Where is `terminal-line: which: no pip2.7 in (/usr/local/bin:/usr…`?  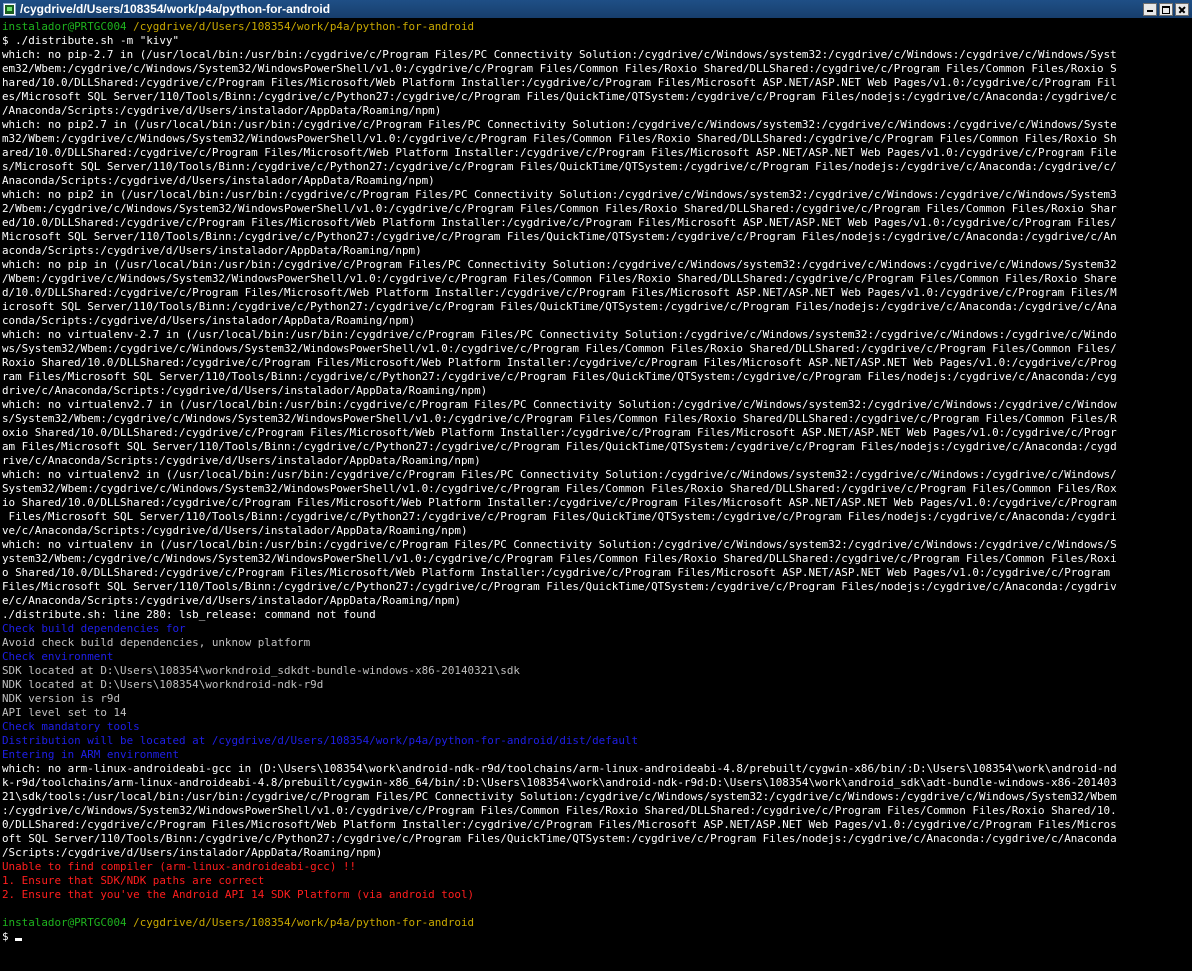
terminal-line: which: no pip2.7 in (/usr/local/bin:/usr… is located at coordinates (559, 124).